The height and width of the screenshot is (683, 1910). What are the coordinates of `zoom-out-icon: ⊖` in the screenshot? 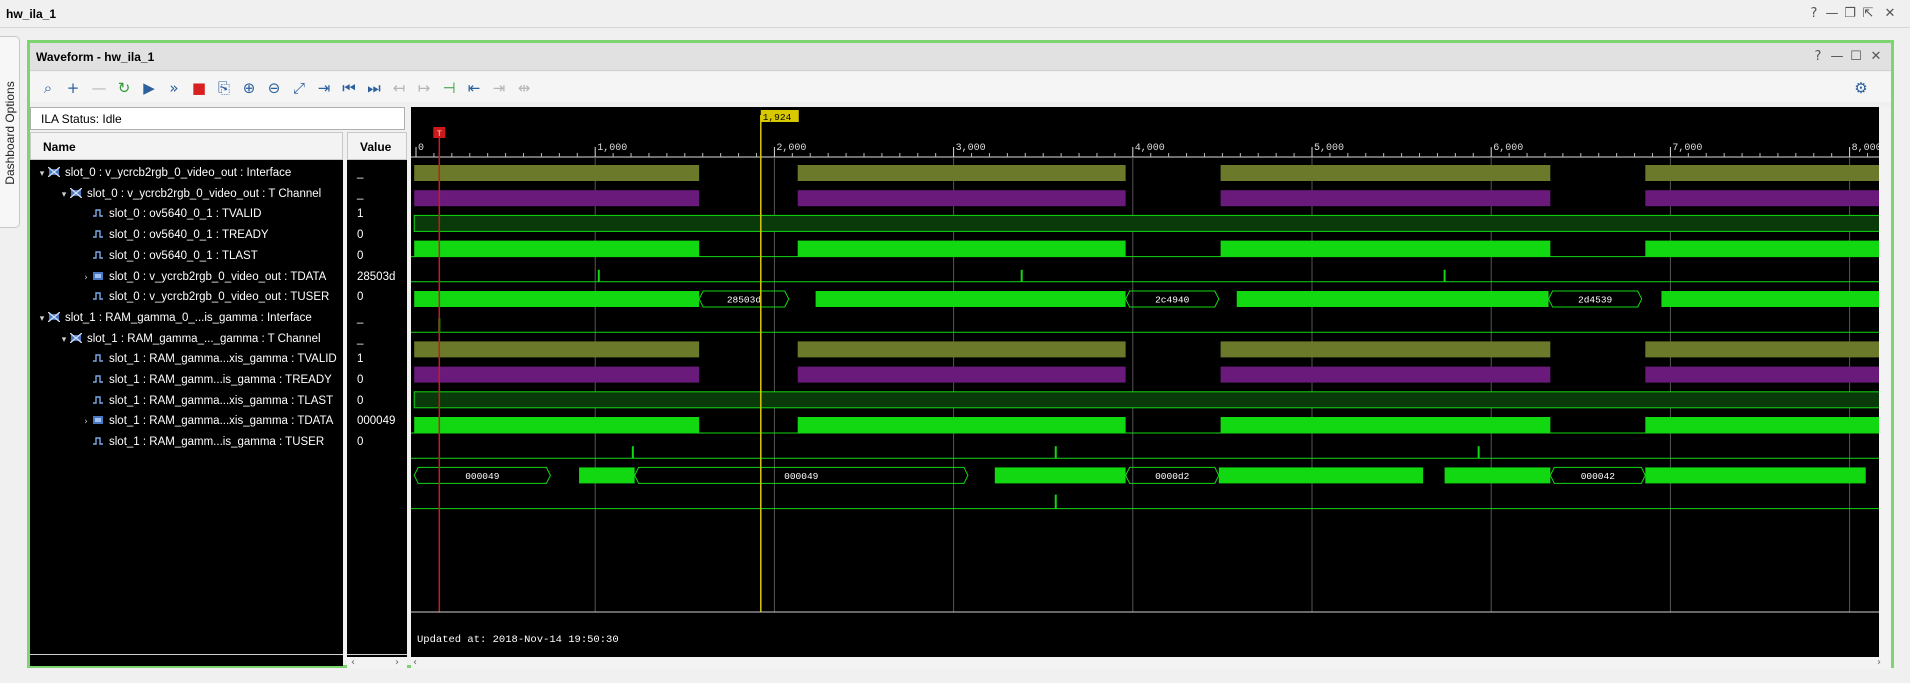 It's located at (274, 88).